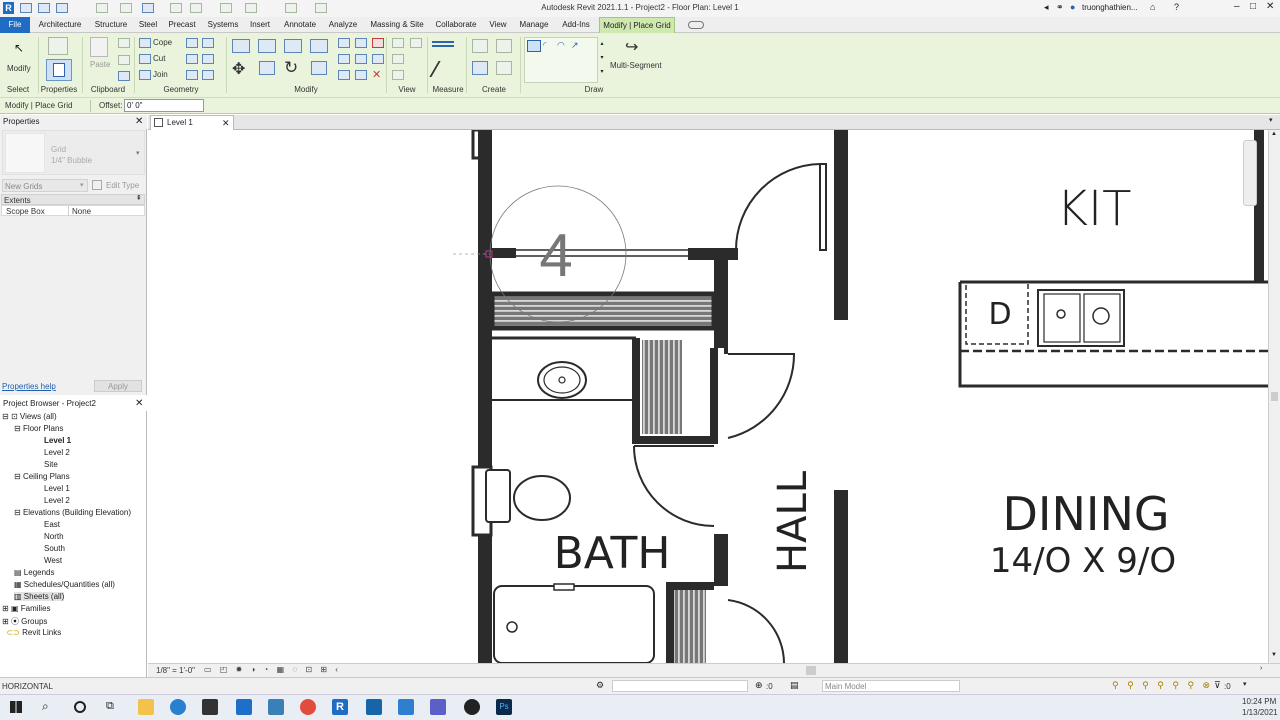 This screenshot has height=720, width=1280. What do you see at coordinates (1260, 712) in the screenshot?
I see `clock-date: 1/13/2021` at bounding box center [1260, 712].